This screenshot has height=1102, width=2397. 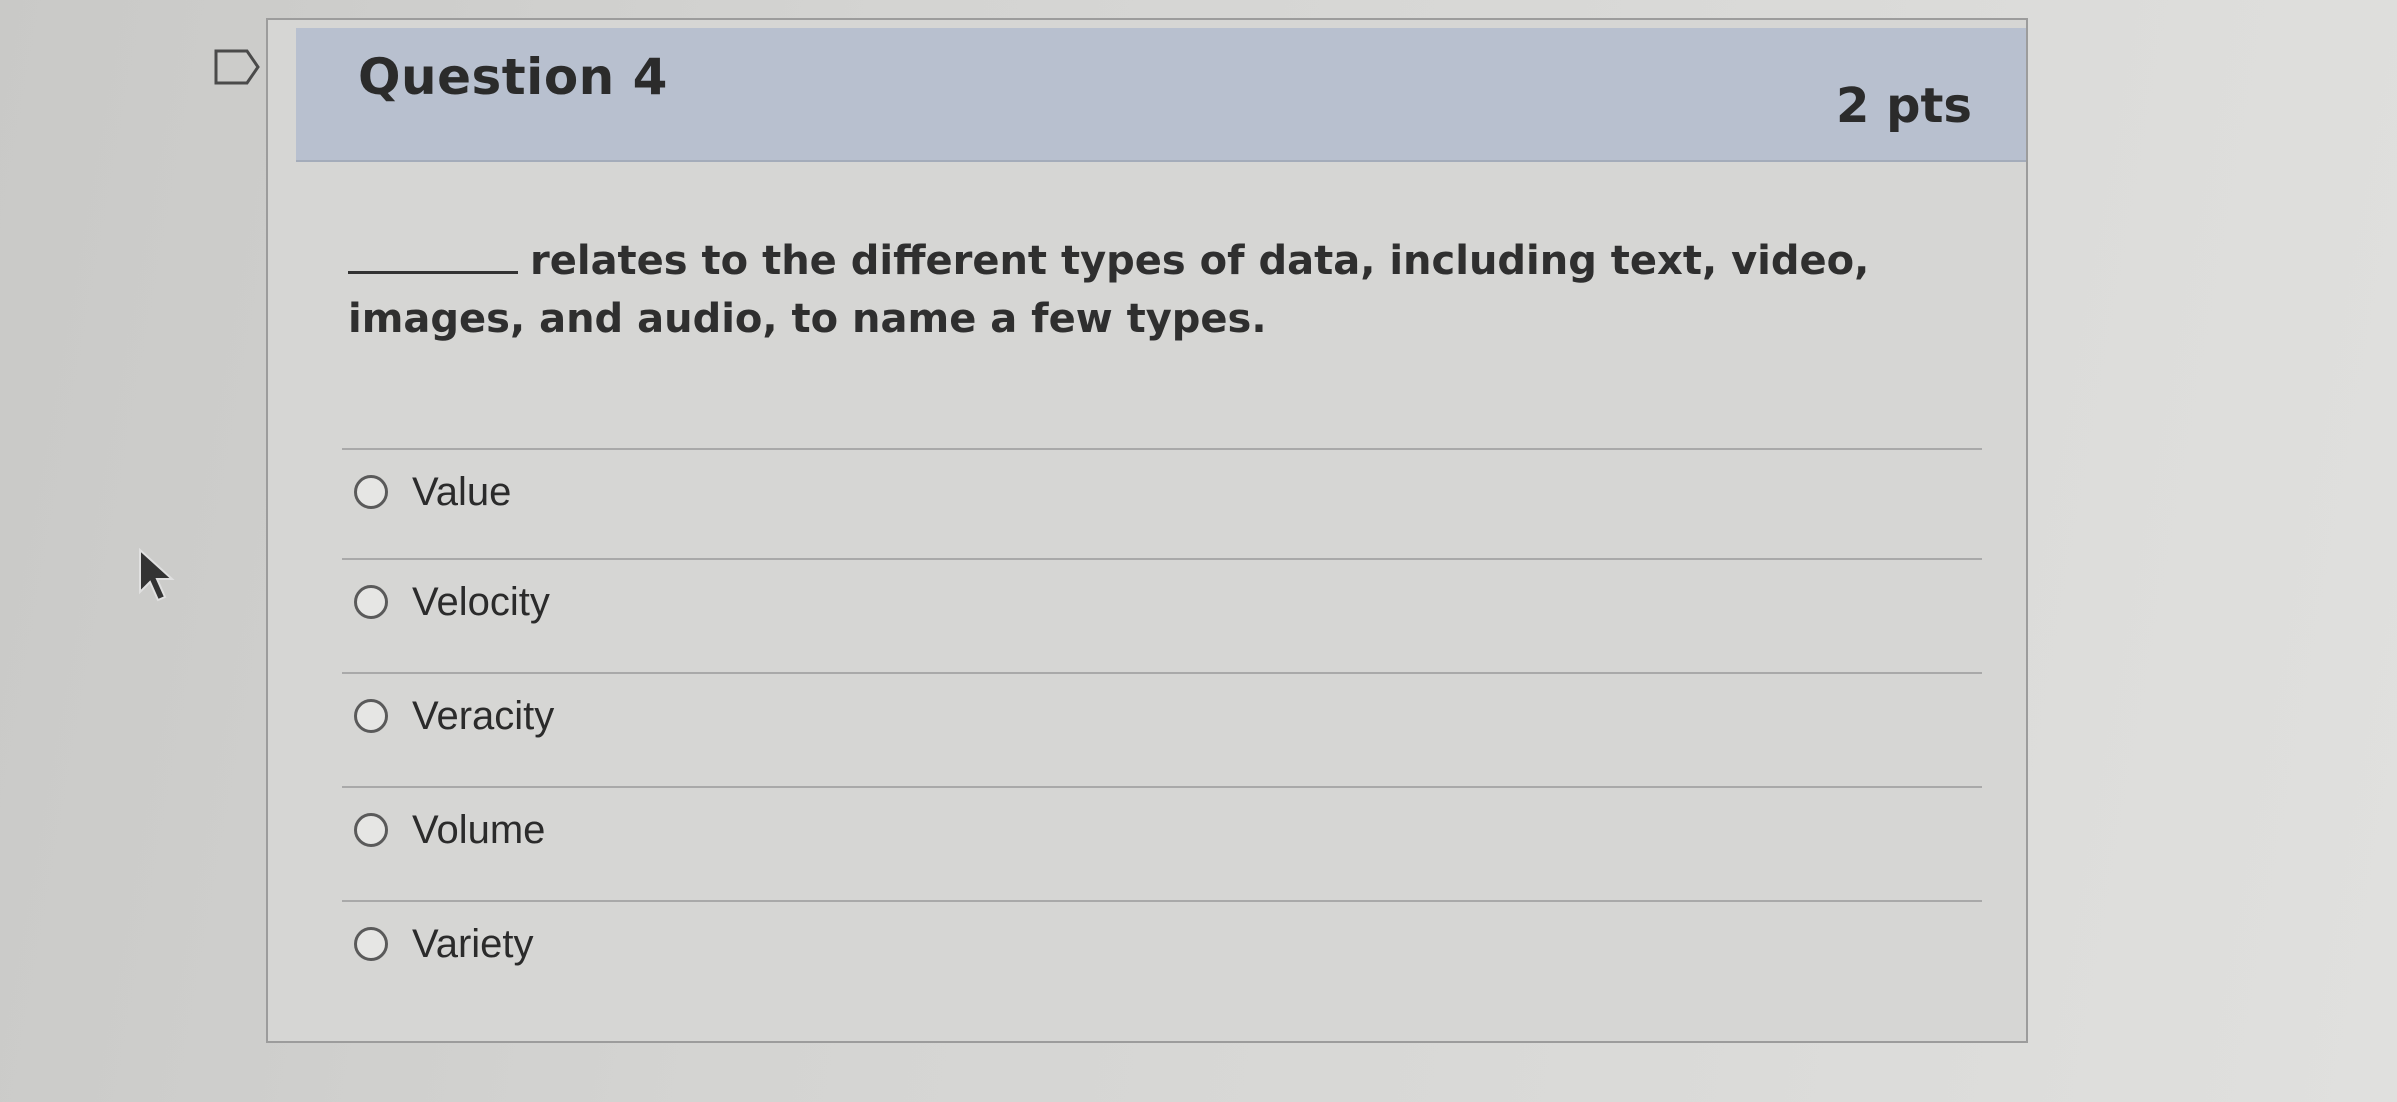 I want to click on answer-label: Value, so click(x=462, y=491).